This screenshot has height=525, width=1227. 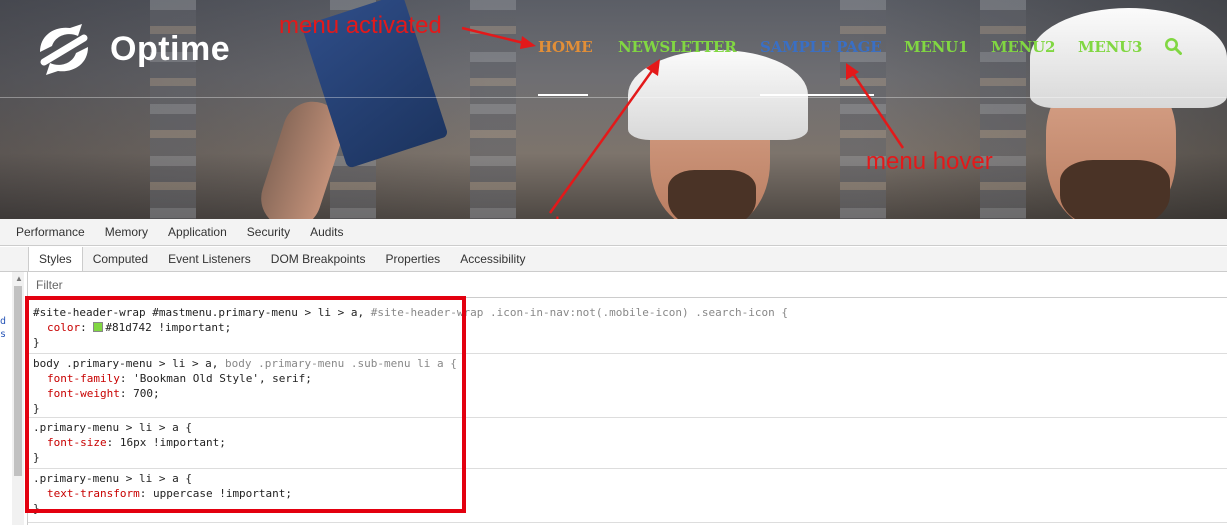 What do you see at coordinates (3, 321) in the screenshot?
I see `gutter-text: d` at bounding box center [3, 321].